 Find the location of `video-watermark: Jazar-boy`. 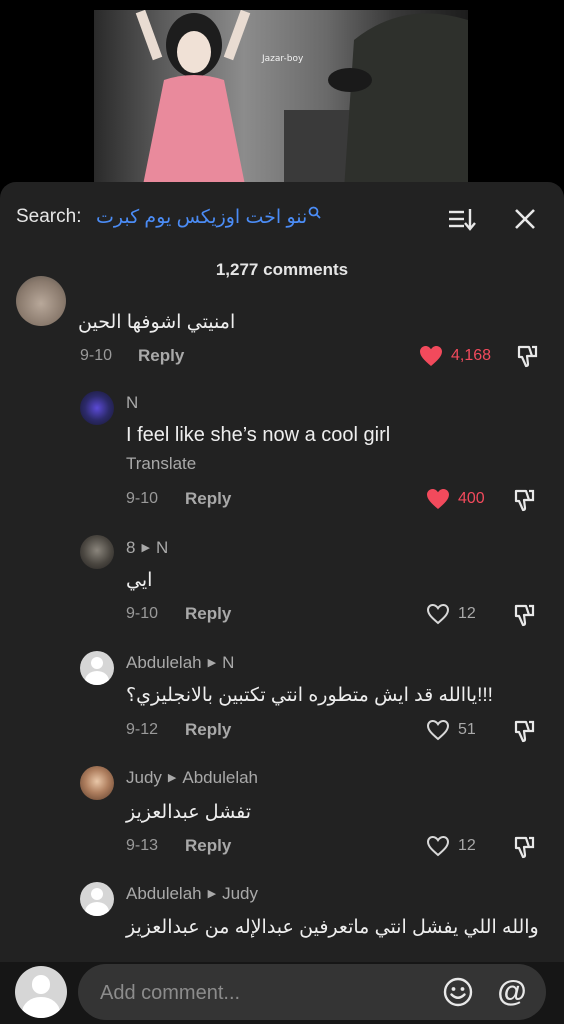

video-watermark: Jazar-boy is located at coordinates (283, 59).